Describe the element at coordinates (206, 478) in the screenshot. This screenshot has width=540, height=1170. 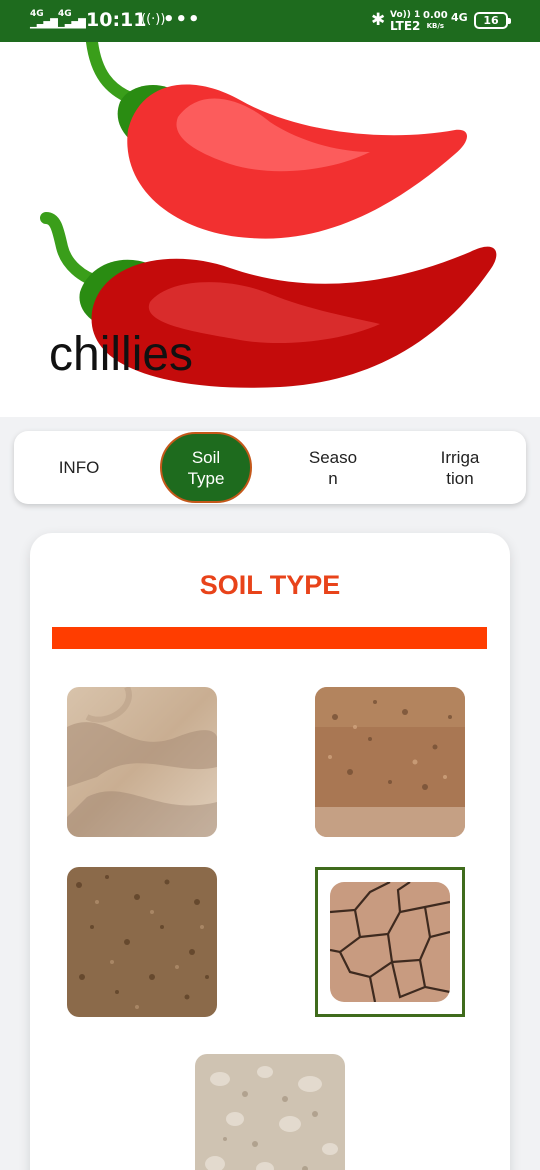
I see `tab-label: Type` at that location.